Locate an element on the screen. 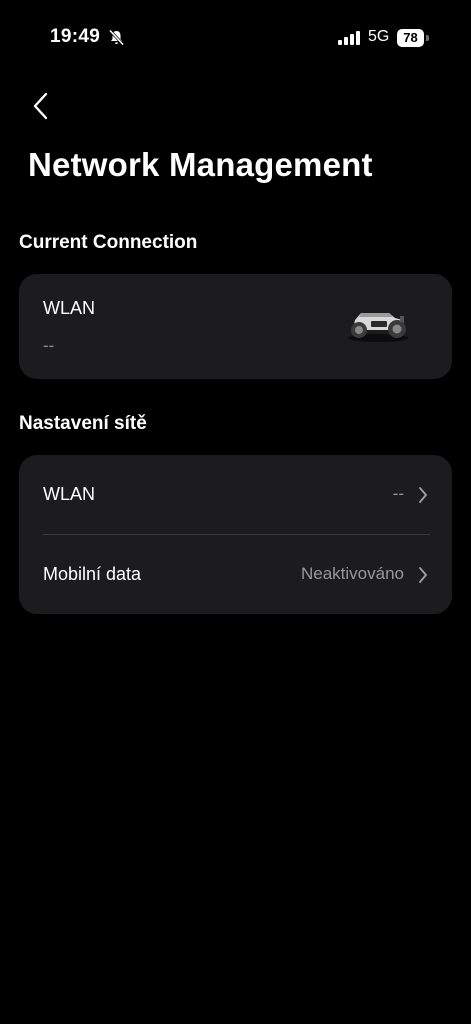 The width and height of the screenshot is (471, 1024). page-title: Network Management is located at coordinates (200, 164).